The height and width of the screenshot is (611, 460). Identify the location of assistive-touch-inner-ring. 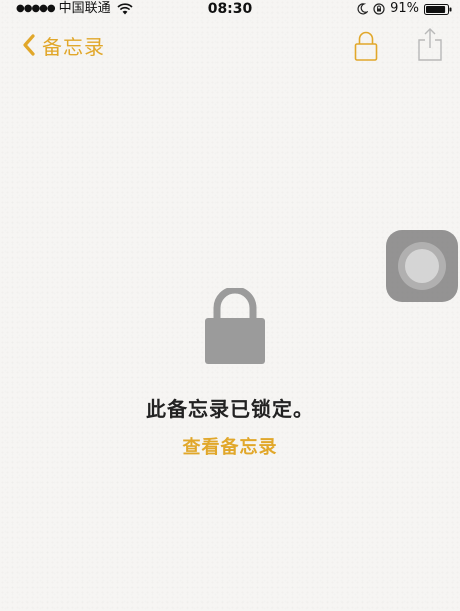
(422, 266).